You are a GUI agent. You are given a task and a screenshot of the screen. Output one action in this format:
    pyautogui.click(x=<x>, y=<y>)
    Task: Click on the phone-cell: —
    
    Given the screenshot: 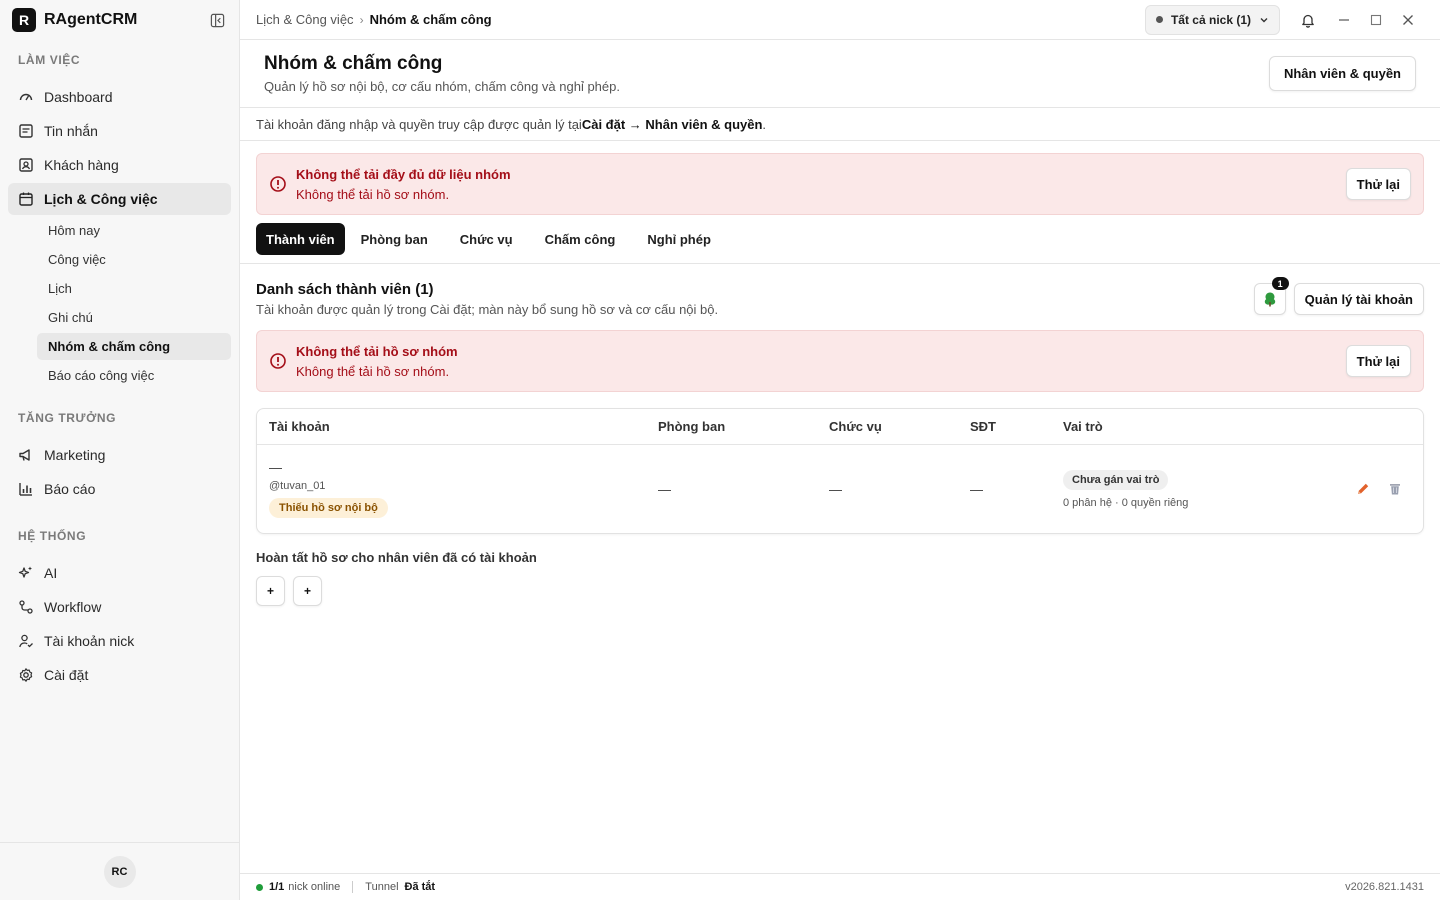 What is the action you would take?
    pyautogui.click(x=976, y=489)
    